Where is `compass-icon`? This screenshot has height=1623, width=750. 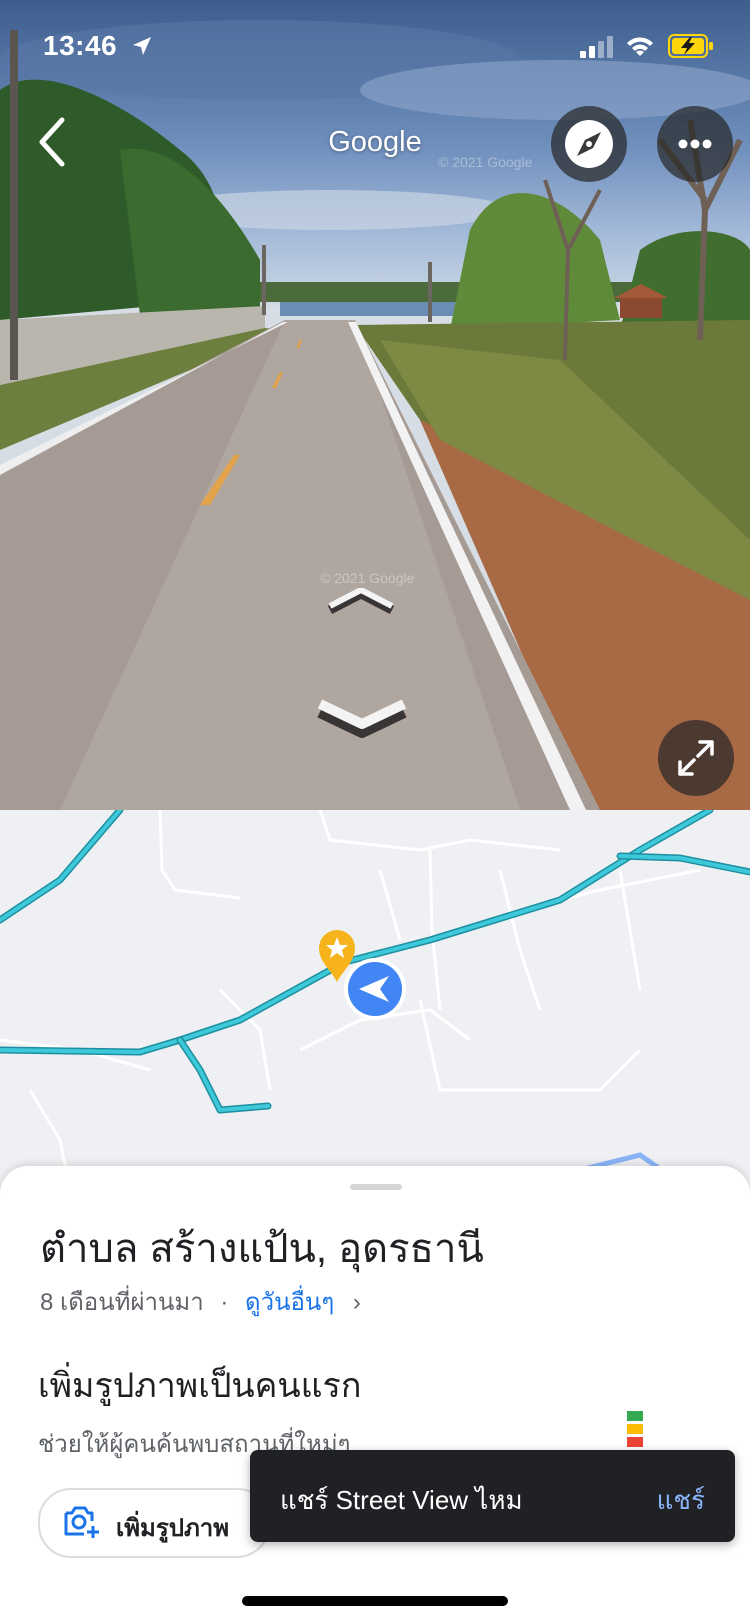 compass-icon is located at coordinates (589, 144).